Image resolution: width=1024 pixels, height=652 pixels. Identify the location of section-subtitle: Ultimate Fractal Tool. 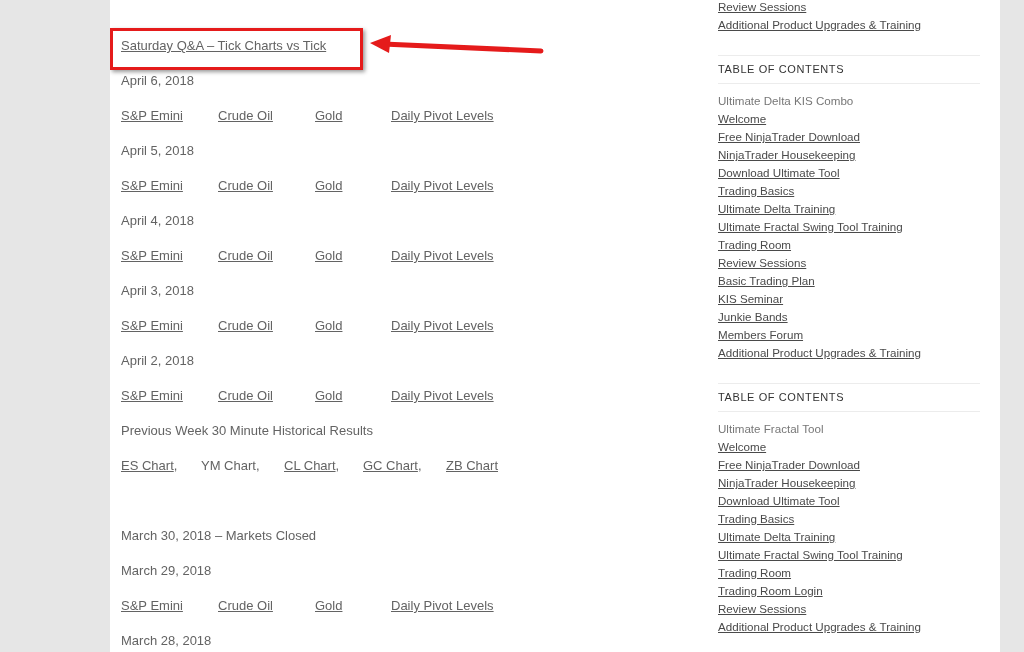
(771, 428).